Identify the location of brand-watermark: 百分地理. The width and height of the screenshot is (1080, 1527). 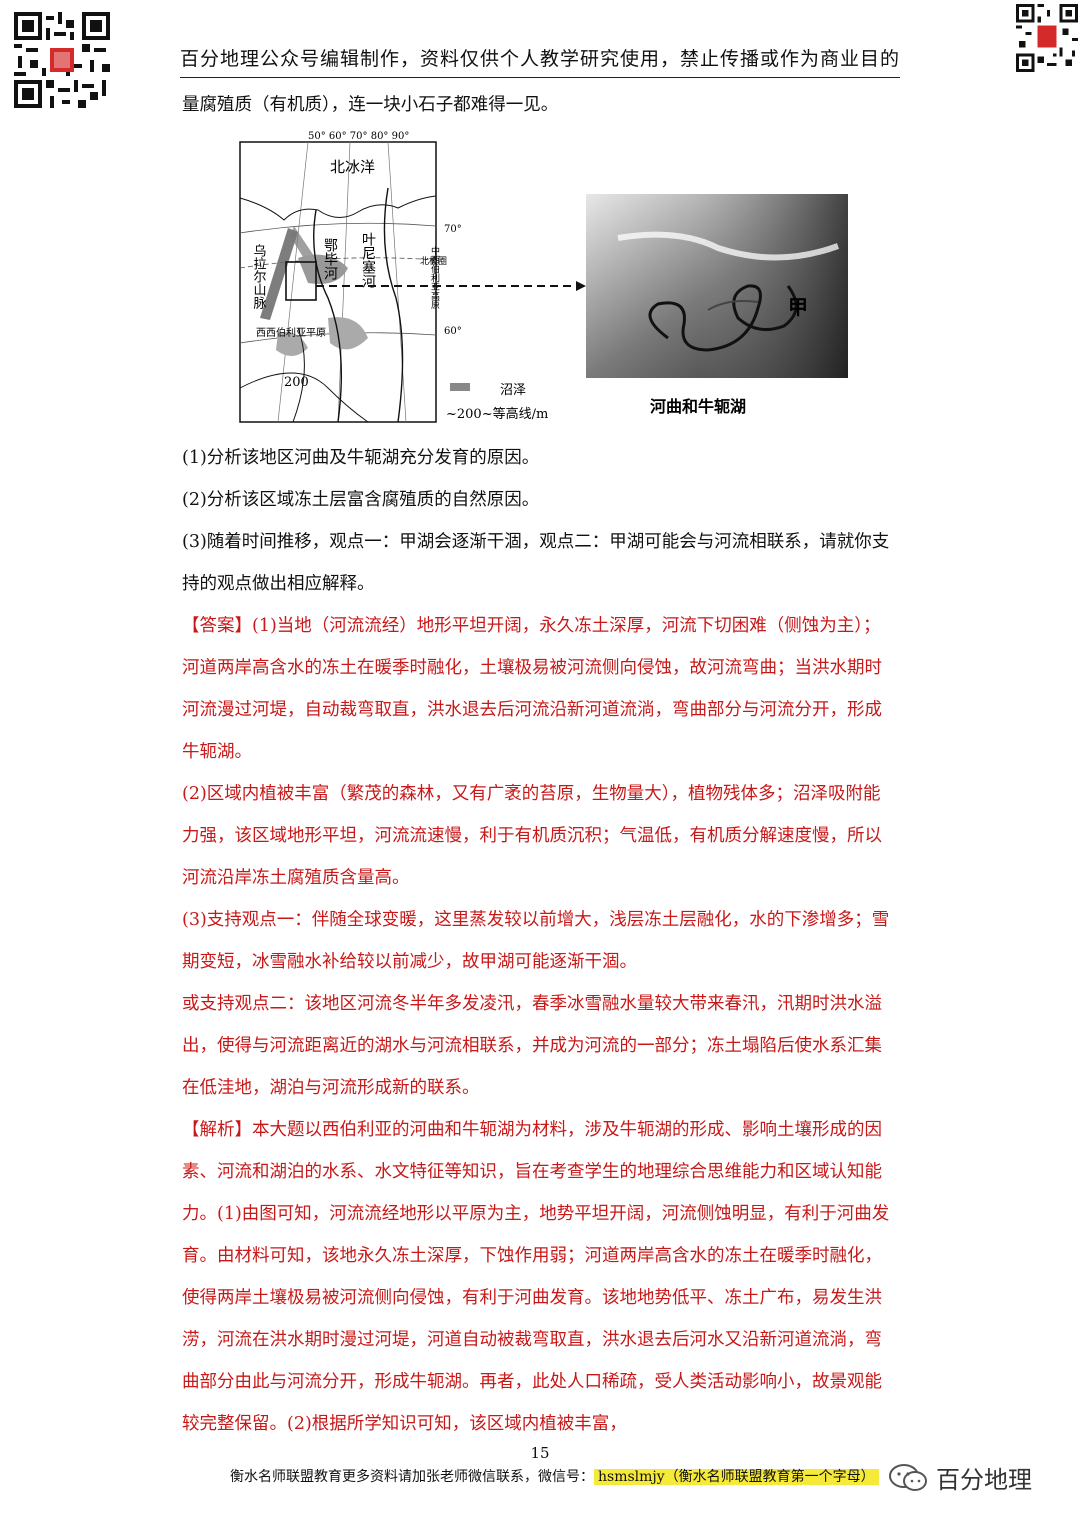
(960, 1477).